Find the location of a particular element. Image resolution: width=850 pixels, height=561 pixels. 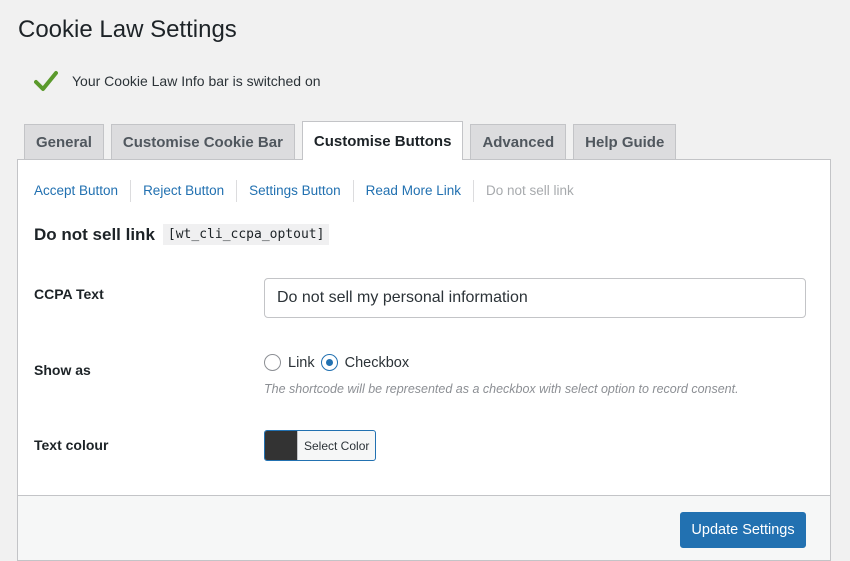

update-settings-button: Update Settings is located at coordinates (743, 530).